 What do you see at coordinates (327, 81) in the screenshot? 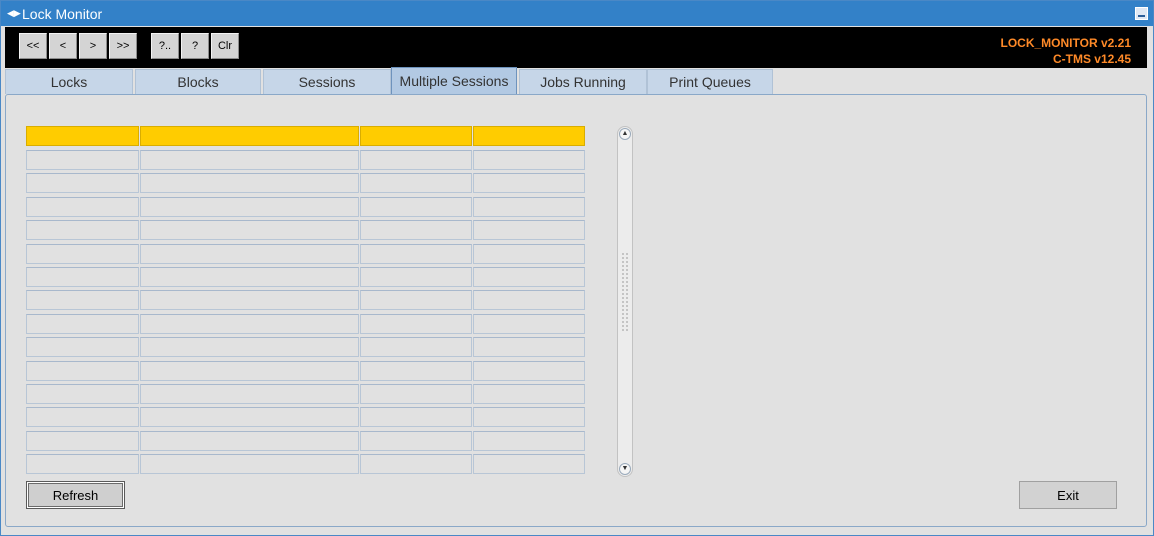
I see `tab-sessions: Sessions` at bounding box center [327, 81].